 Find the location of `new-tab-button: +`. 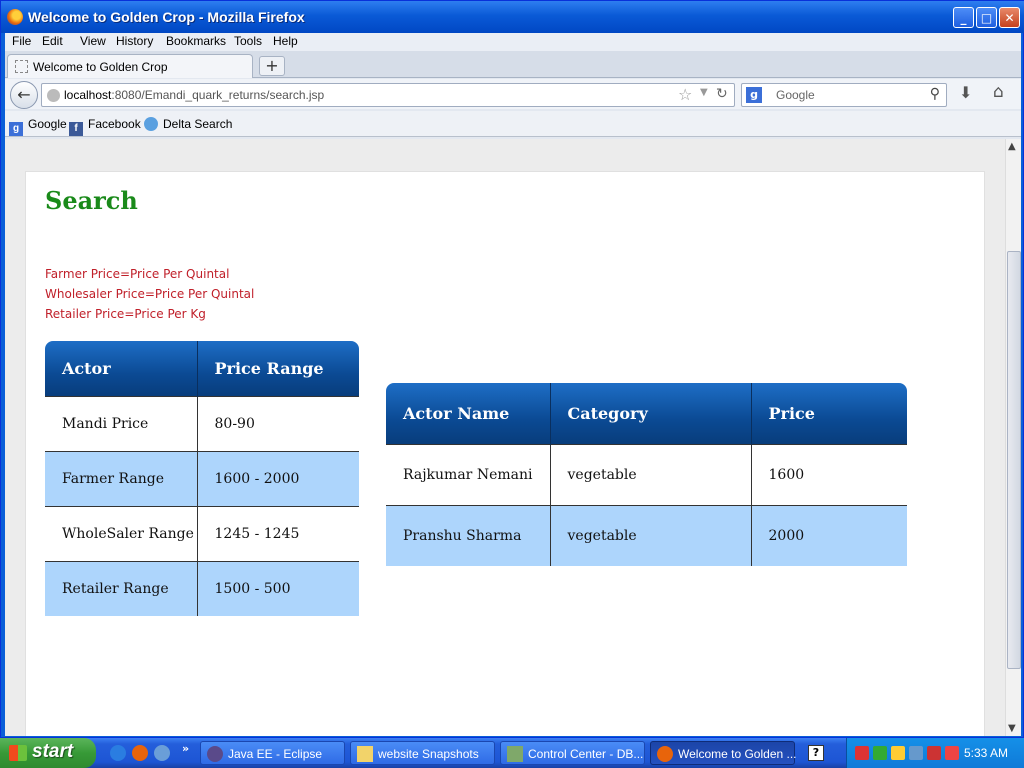

new-tab-button: + is located at coordinates (272, 66).